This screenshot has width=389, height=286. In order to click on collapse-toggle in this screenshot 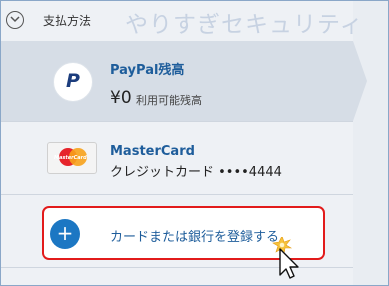, I will do `click(15, 20)`.